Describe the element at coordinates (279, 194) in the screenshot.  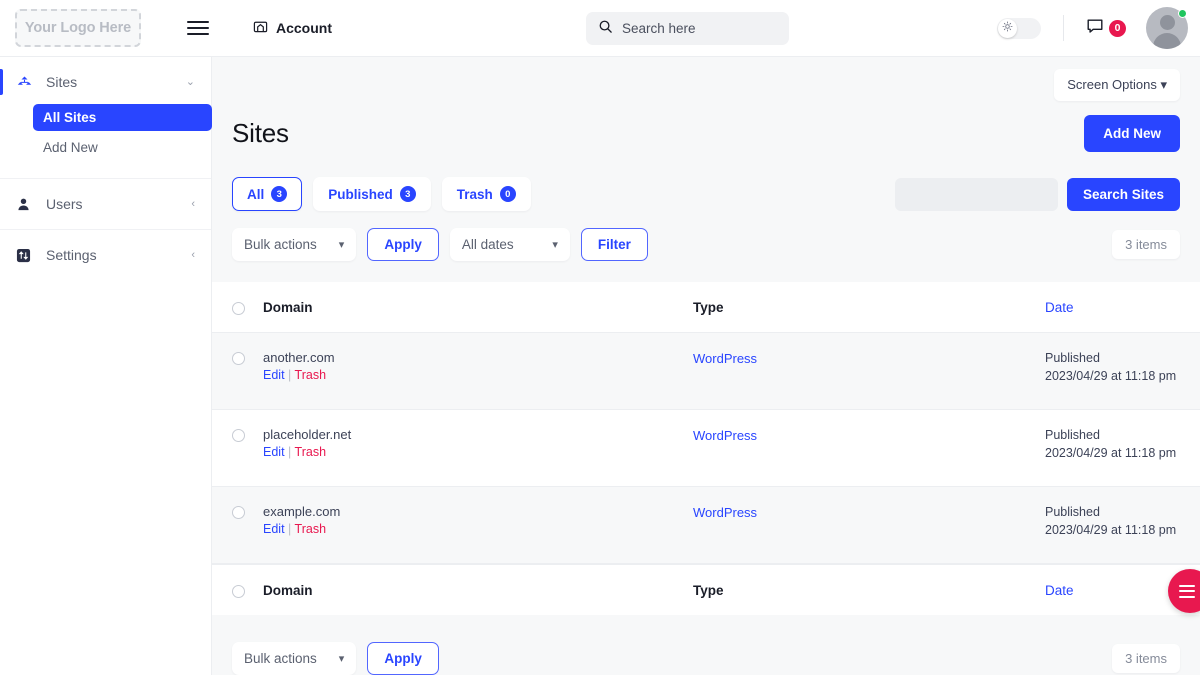
I see `status-tab-all-count: 3` at that location.